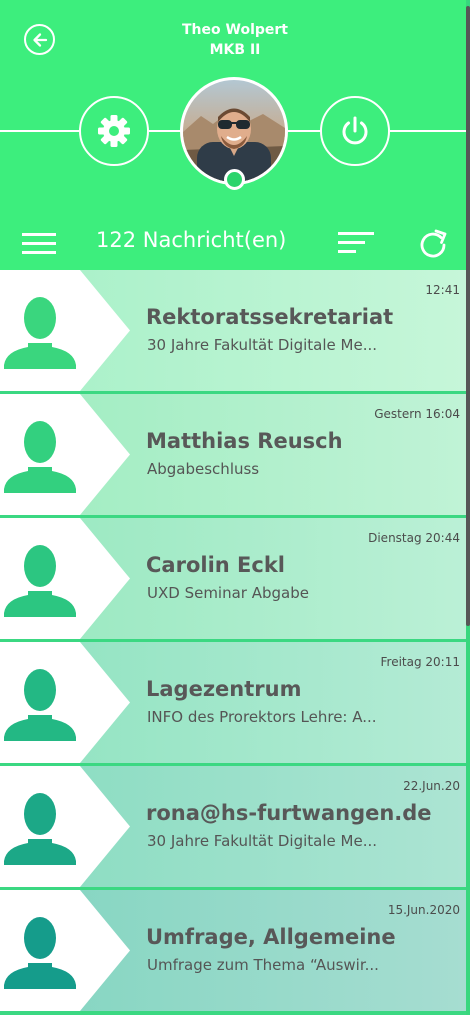 The image size is (470, 1015). What do you see at coordinates (39, 244) in the screenshot?
I see `hamburger-menu-icon` at bounding box center [39, 244].